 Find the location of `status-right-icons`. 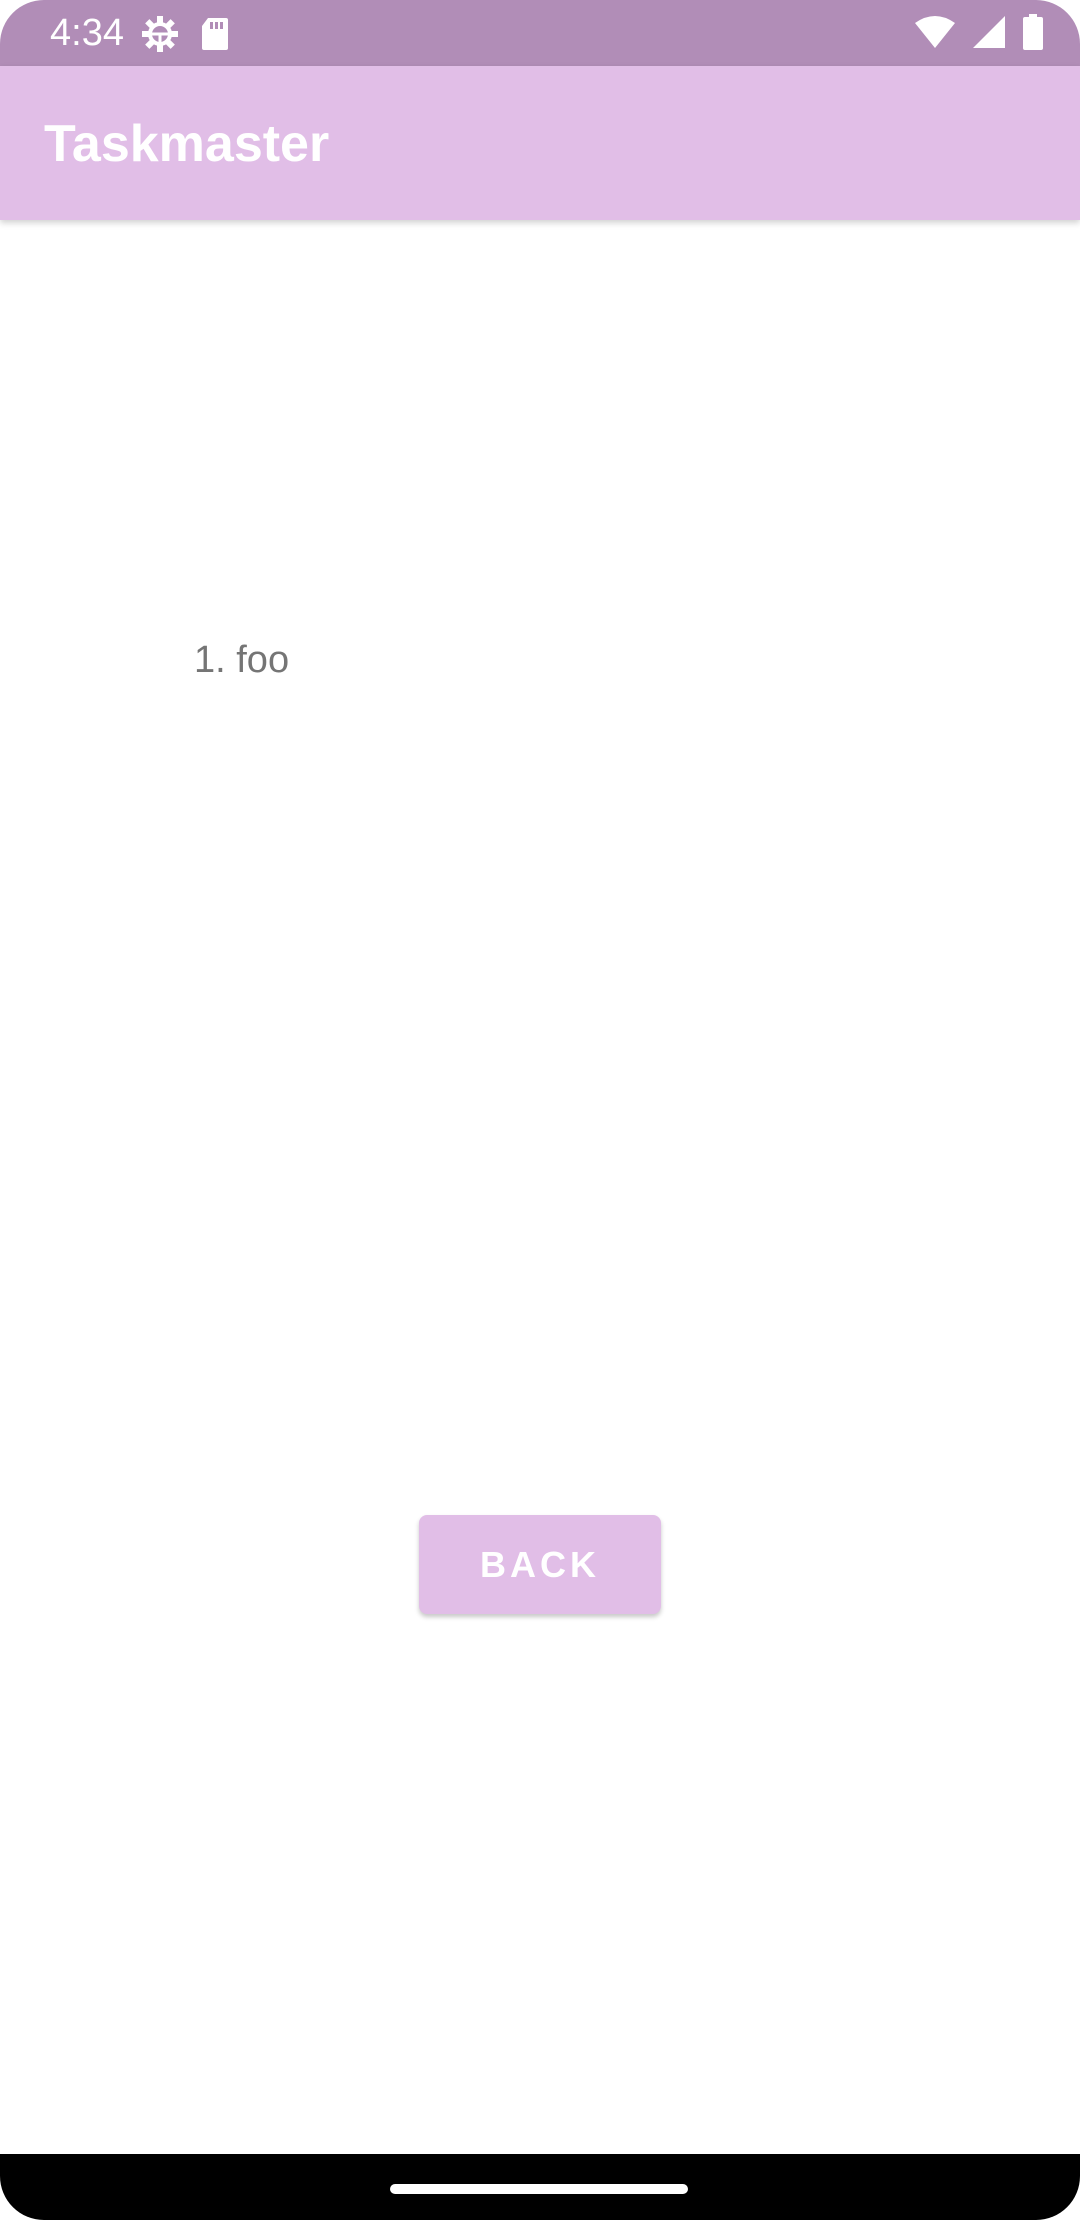

status-right-icons is located at coordinates (979, 32).